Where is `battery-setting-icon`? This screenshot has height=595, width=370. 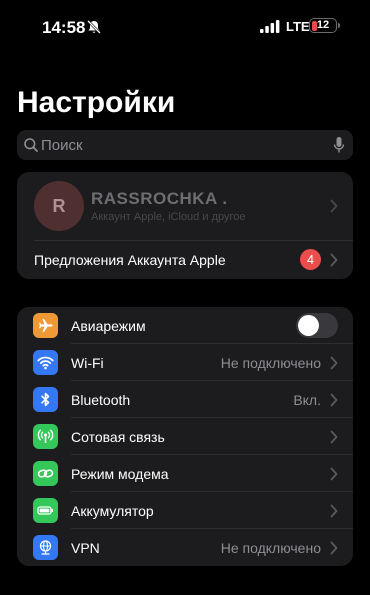 battery-setting-icon is located at coordinates (45, 510).